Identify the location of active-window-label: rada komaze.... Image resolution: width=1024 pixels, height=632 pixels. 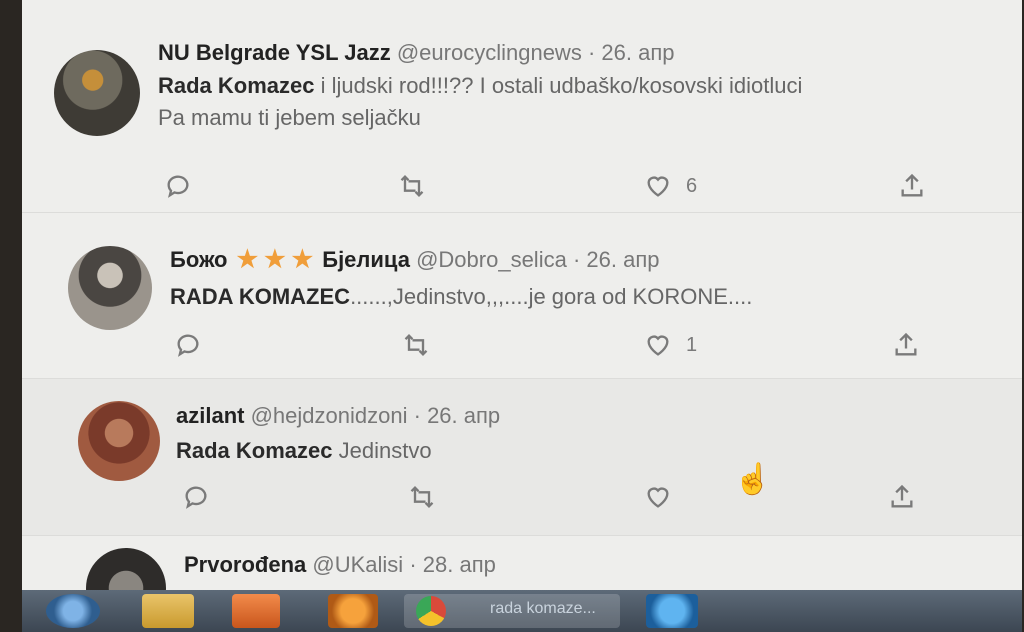
(543, 608).